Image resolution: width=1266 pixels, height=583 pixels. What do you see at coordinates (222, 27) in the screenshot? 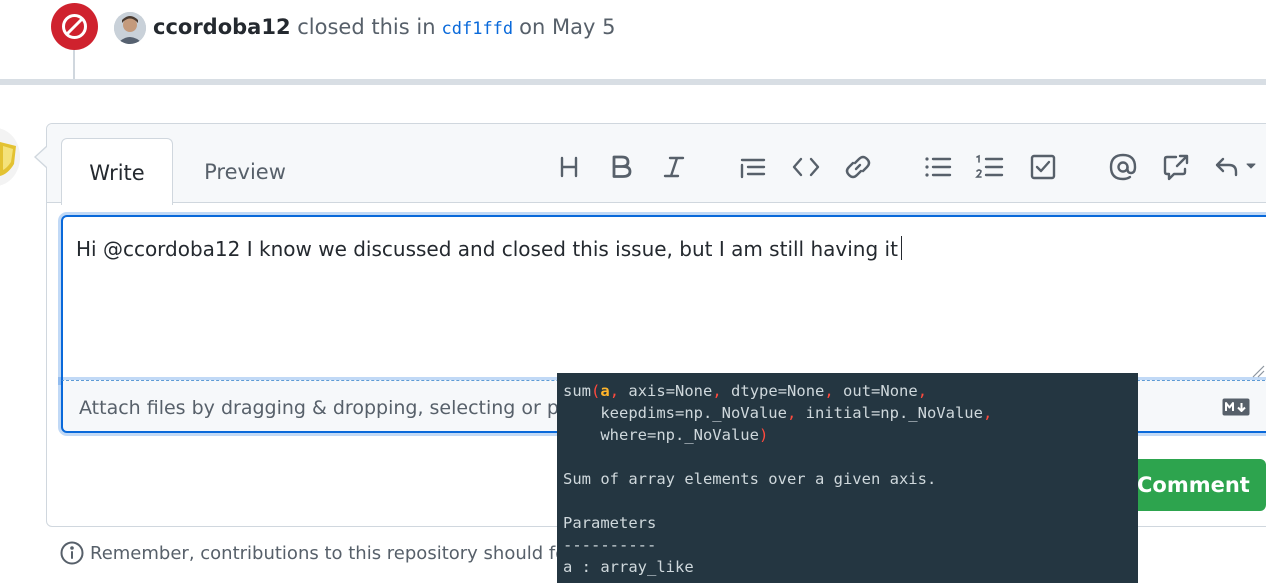
I see `event-user-link: ccordoba12` at bounding box center [222, 27].